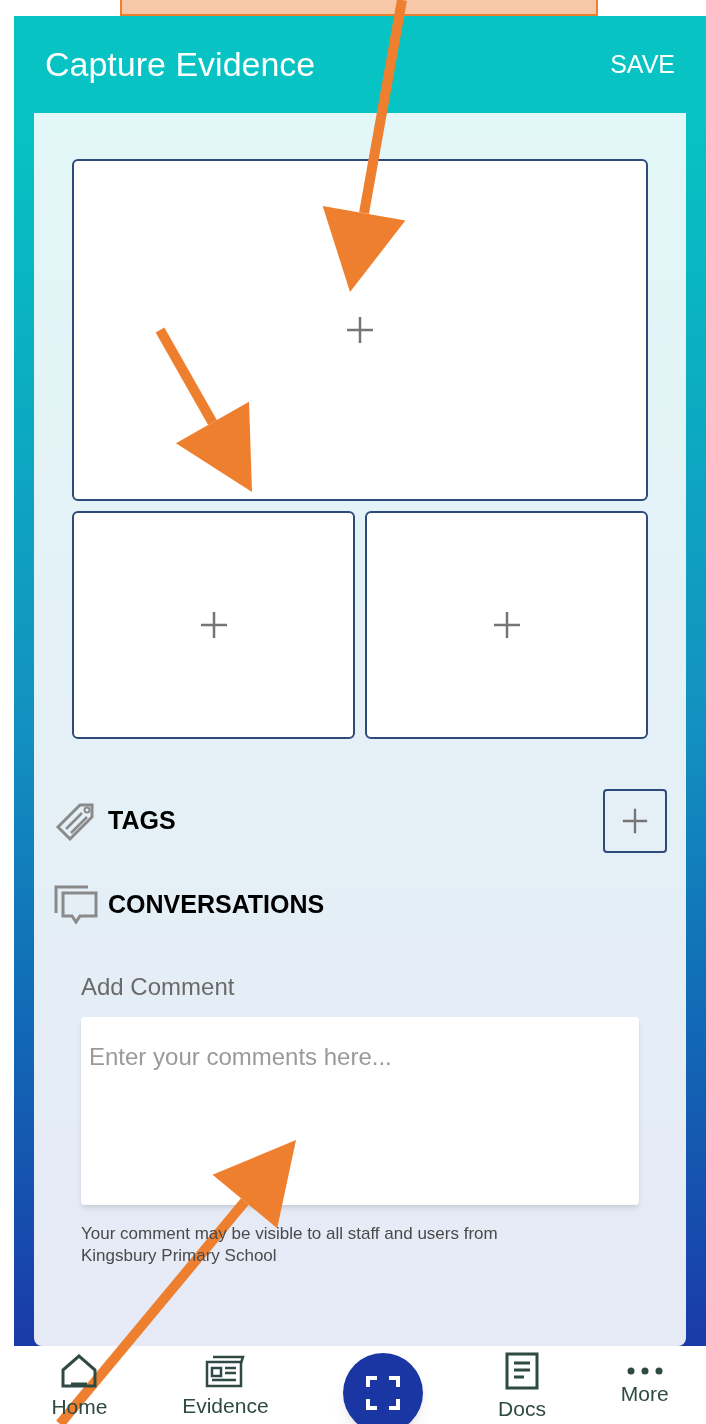 This screenshot has width=706, height=1424. Describe the element at coordinates (76, 905) in the screenshot. I see `chat-bubbles-icon` at that location.